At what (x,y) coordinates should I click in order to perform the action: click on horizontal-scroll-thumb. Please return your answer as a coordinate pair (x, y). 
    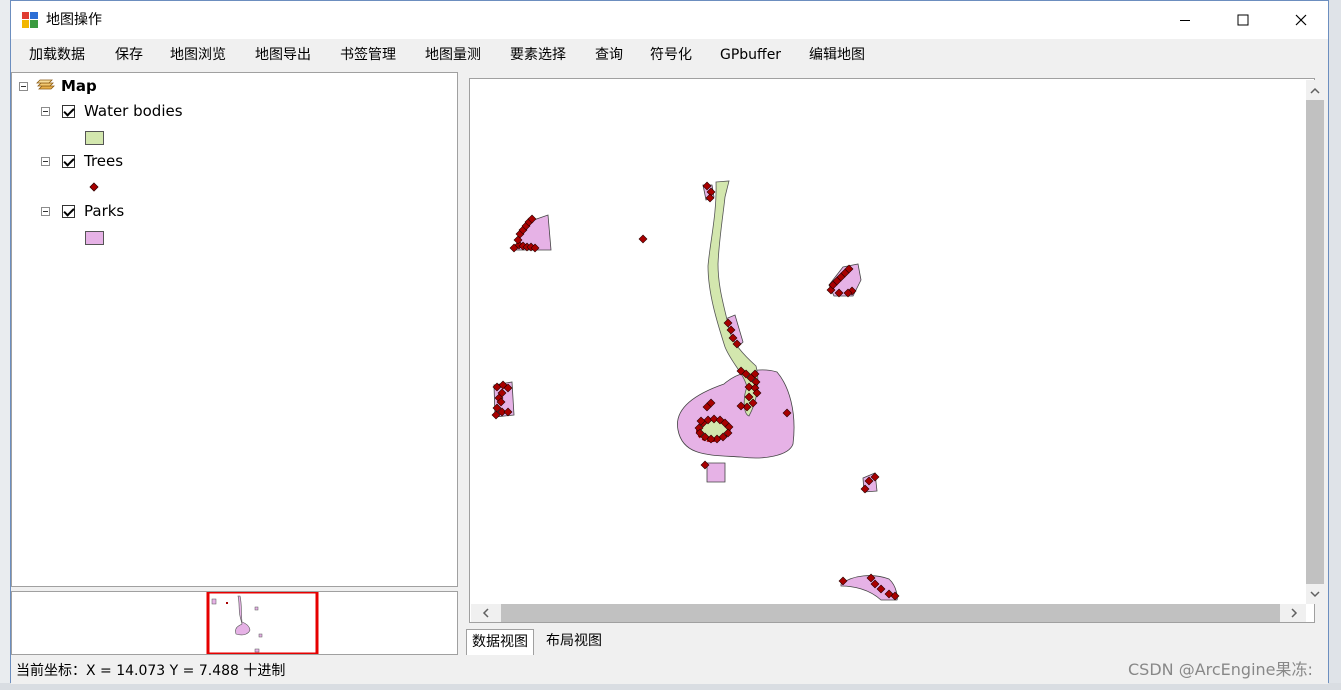
    Looking at the image, I should click on (890, 613).